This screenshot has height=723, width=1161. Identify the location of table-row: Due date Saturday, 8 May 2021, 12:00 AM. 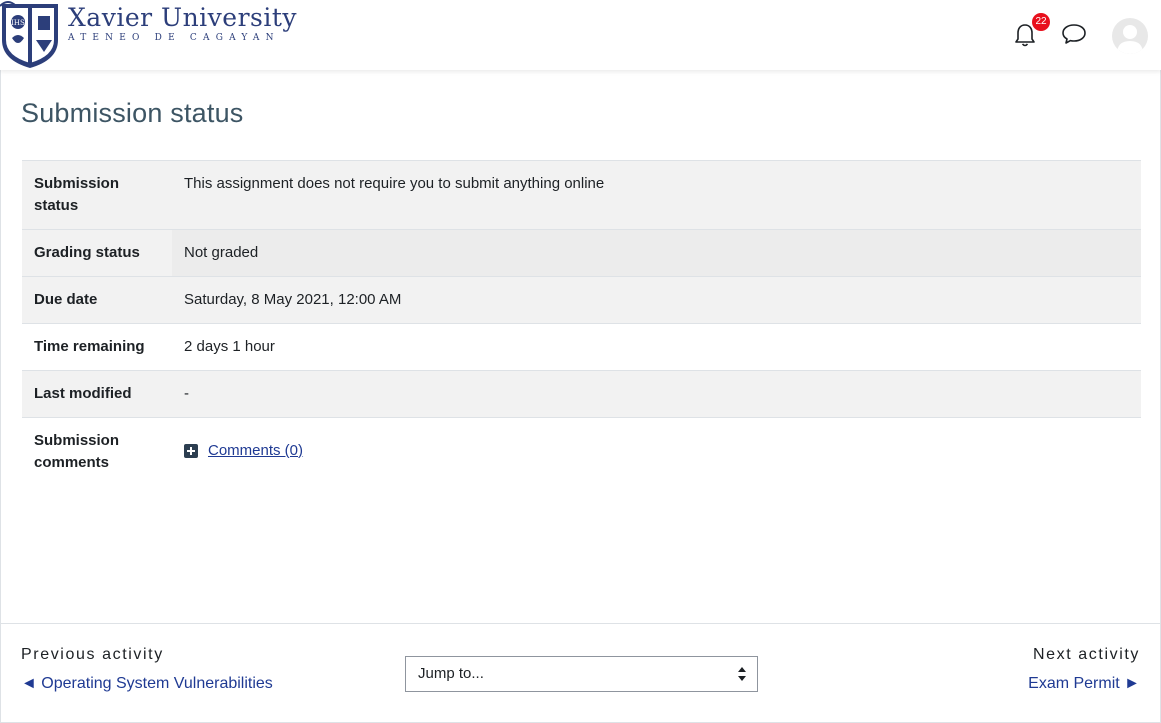
(581, 300).